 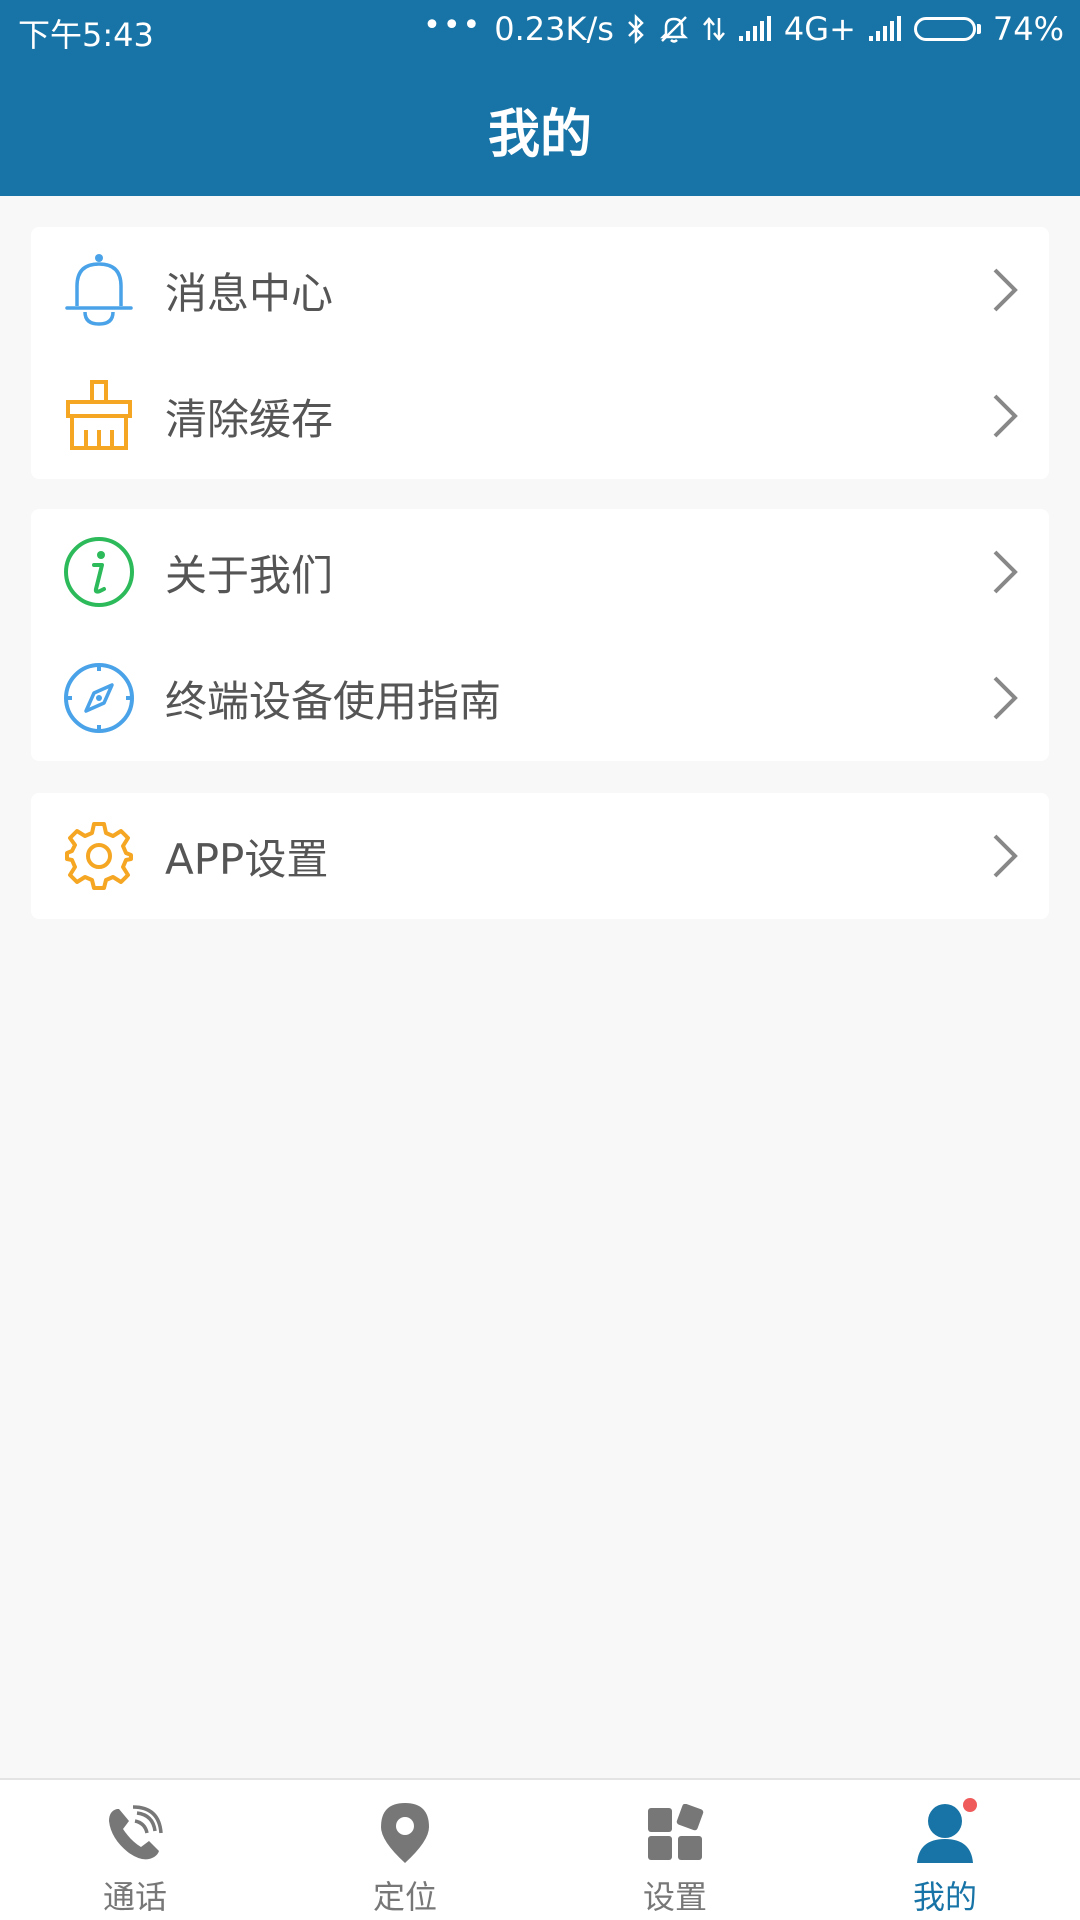 What do you see at coordinates (99, 416) in the screenshot?
I see `broom-icon` at bounding box center [99, 416].